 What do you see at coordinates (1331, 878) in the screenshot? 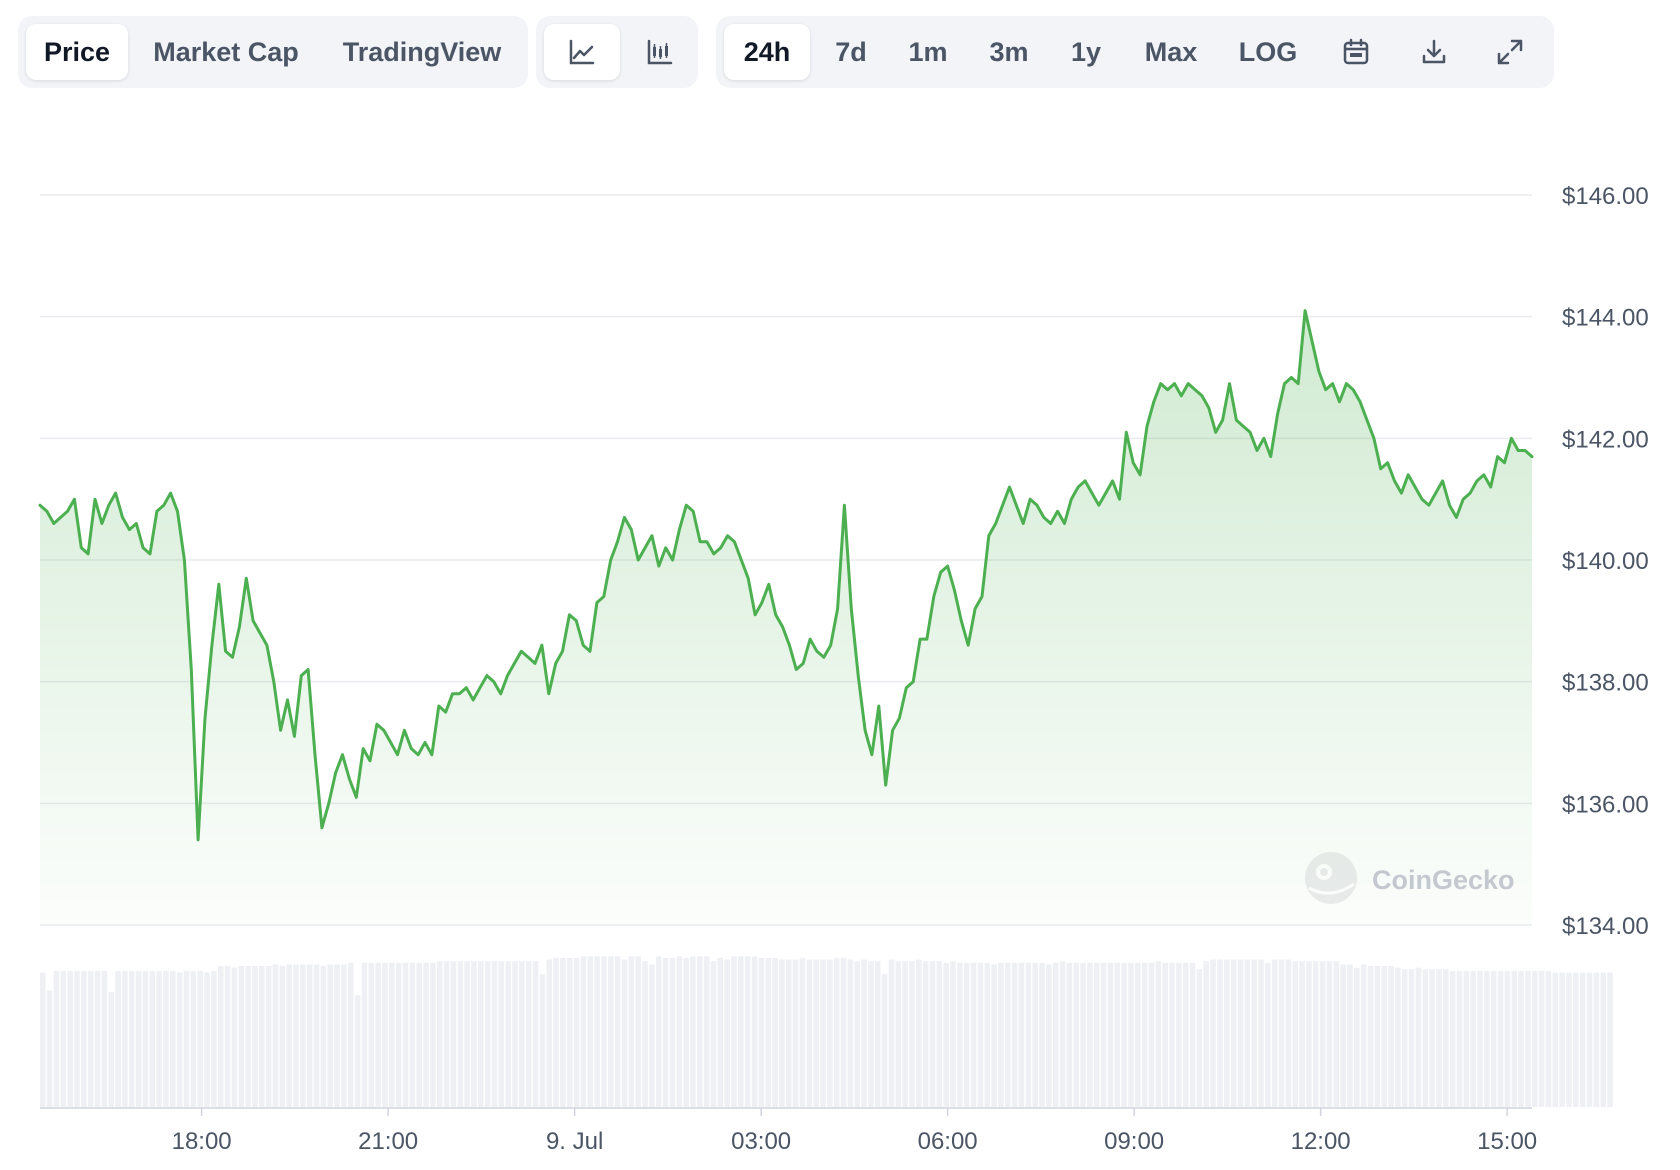
I see `coingecko-logo-icon` at bounding box center [1331, 878].